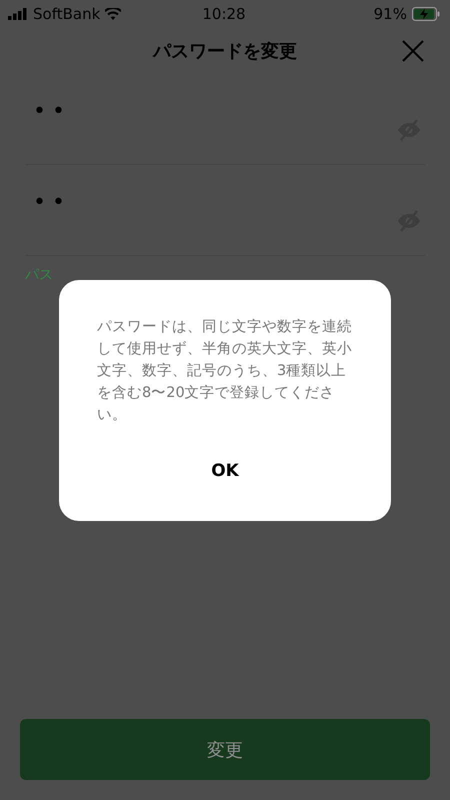  I want to click on change-button: 変更, so click(225, 749).